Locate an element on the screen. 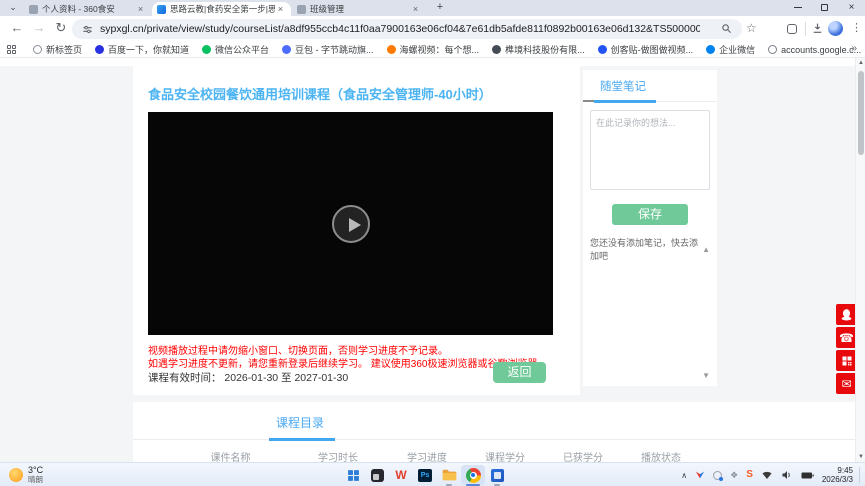 The width and height of the screenshot is (865, 486). tray-expand-icon: ∧ is located at coordinates (684, 475).